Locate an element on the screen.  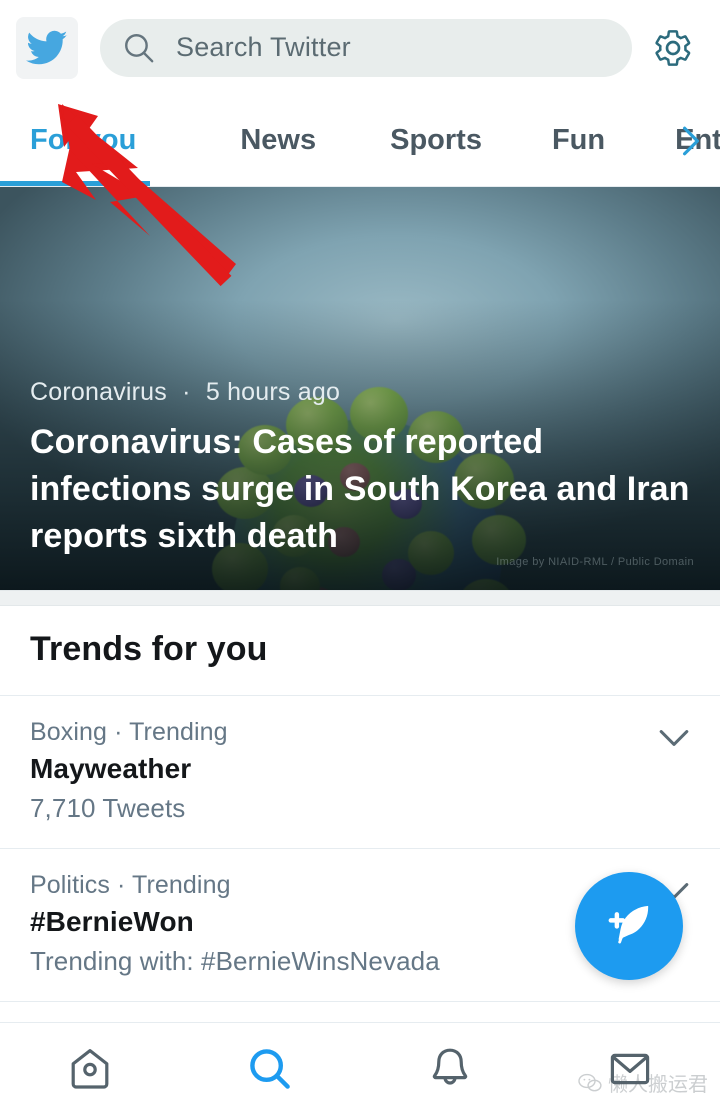
compose-tweet-button is located at coordinates (629, 926).